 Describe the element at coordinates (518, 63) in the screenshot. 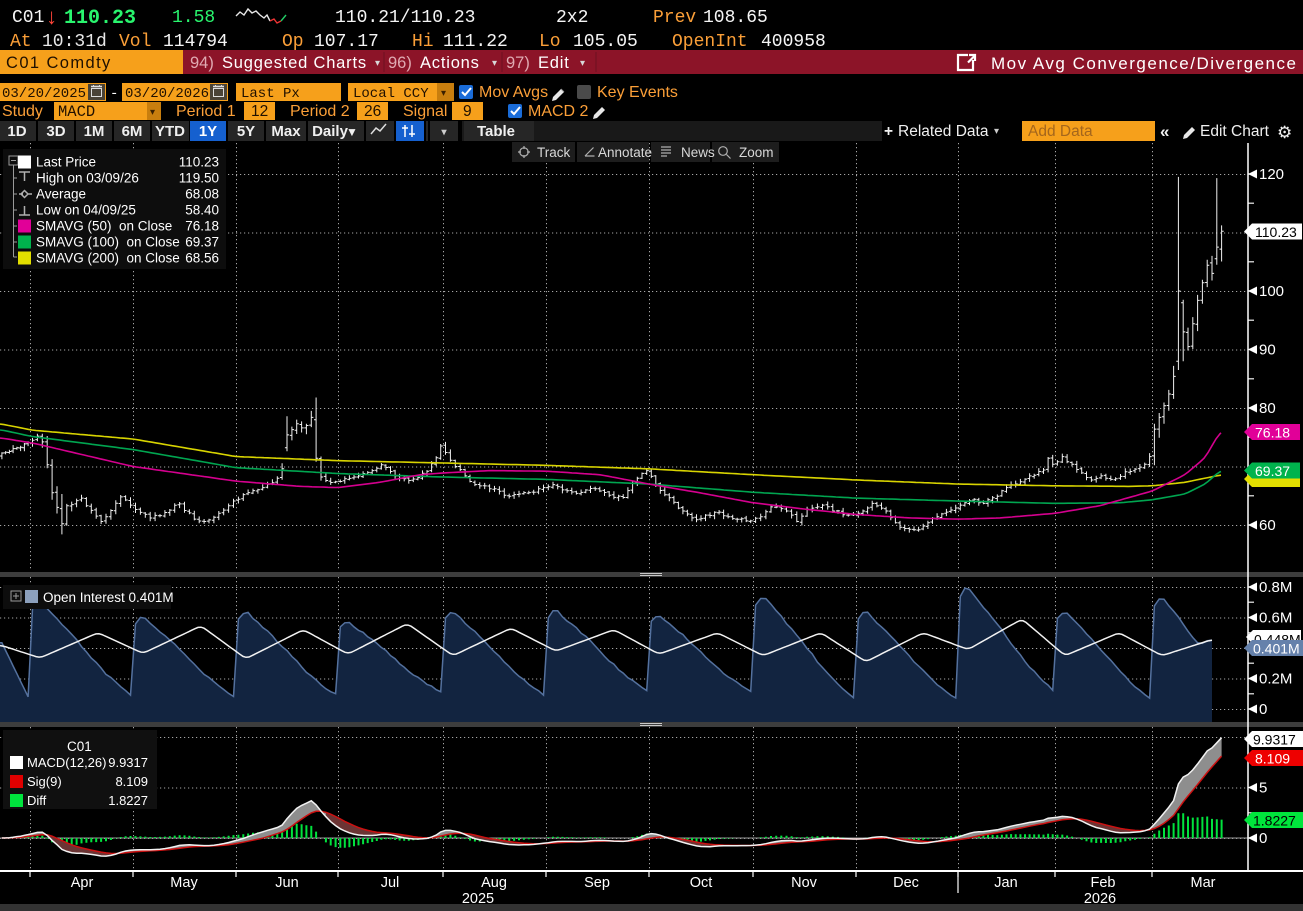

I see `svg-text: 97)` at that location.